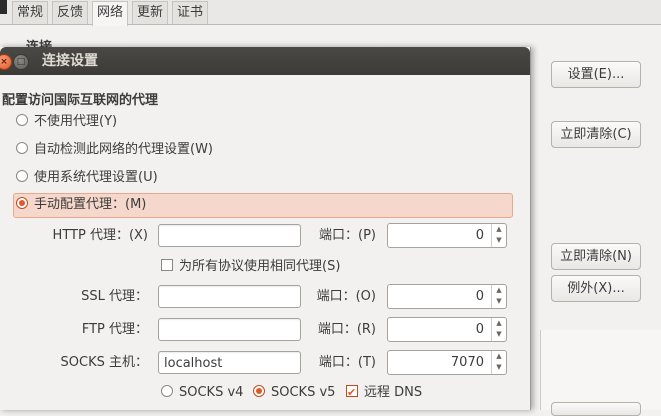 This screenshot has height=416, width=661. Describe the element at coordinates (229, 235) in the screenshot. I see `http-proxy-input` at that location.